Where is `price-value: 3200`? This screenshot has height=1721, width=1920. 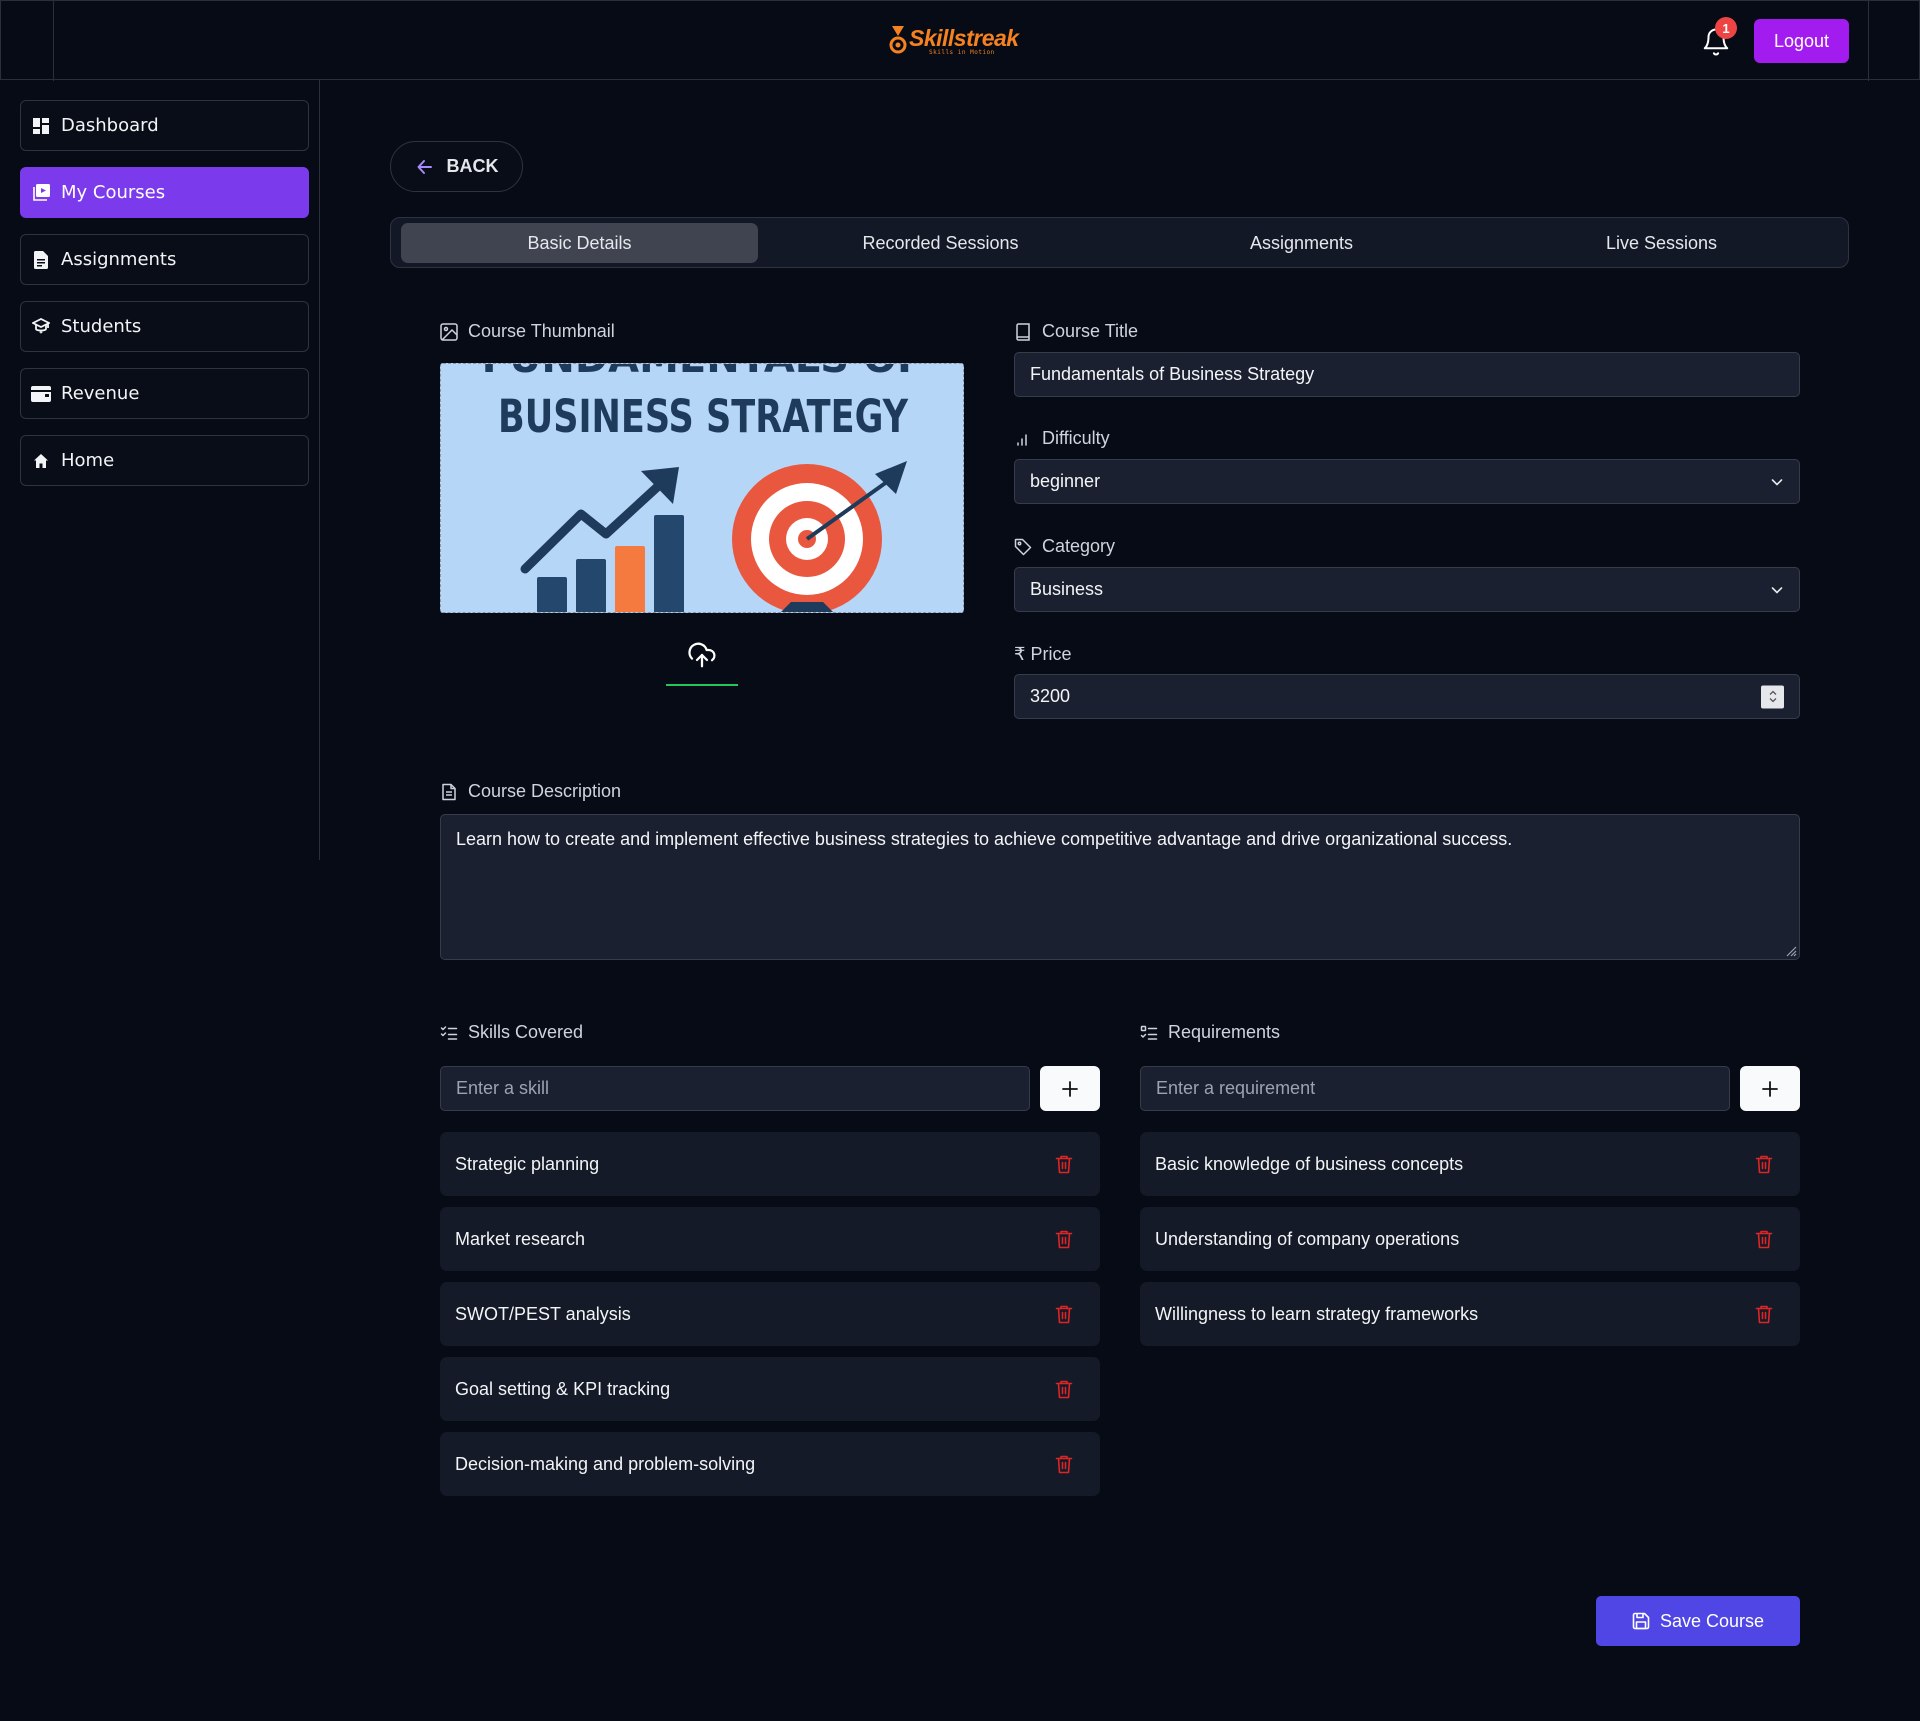
price-value: 3200 is located at coordinates (1050, 696).